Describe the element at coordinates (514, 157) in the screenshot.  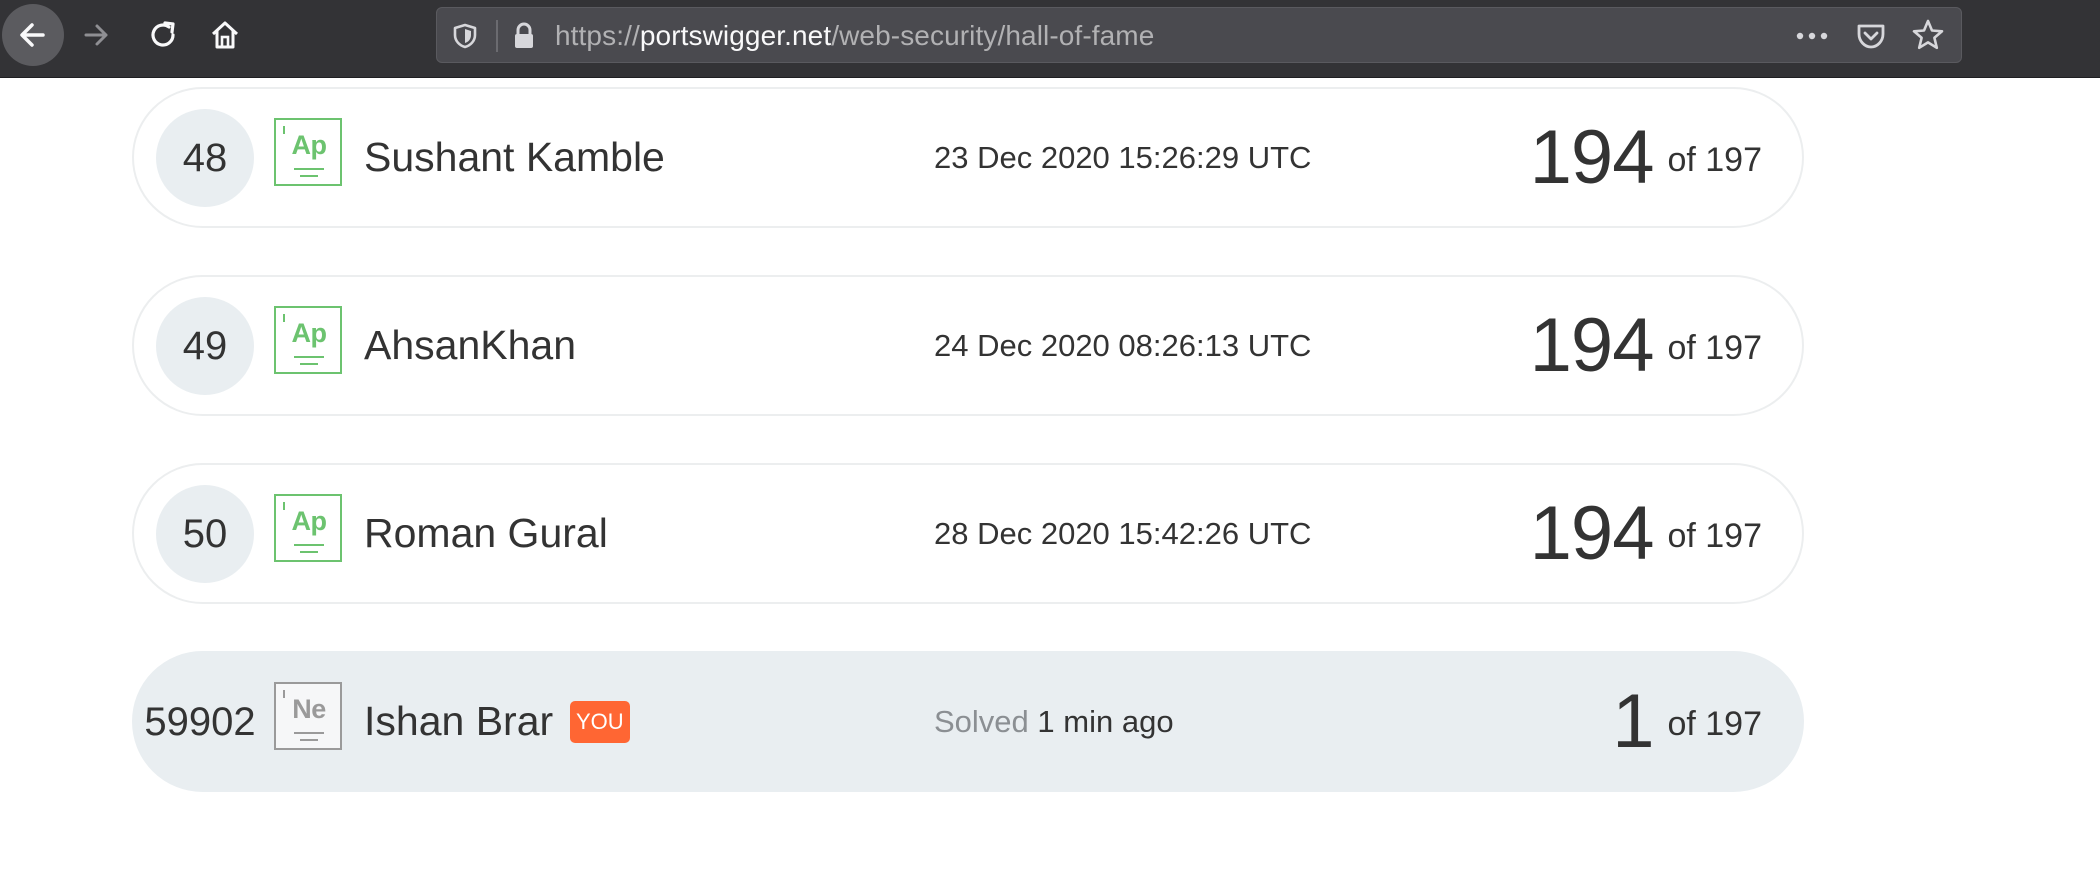
I see `player-name: Sushant Kamble` at that location.